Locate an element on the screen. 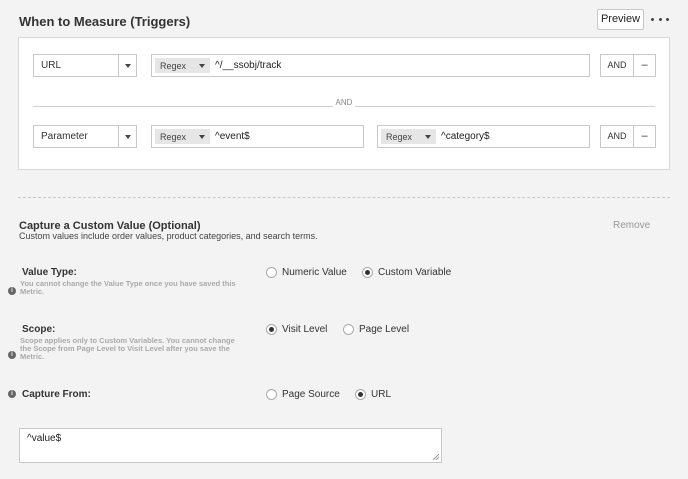  trigger-match-input-1: Regex ^/__ssobj/track is located at coordinates (370, 65).